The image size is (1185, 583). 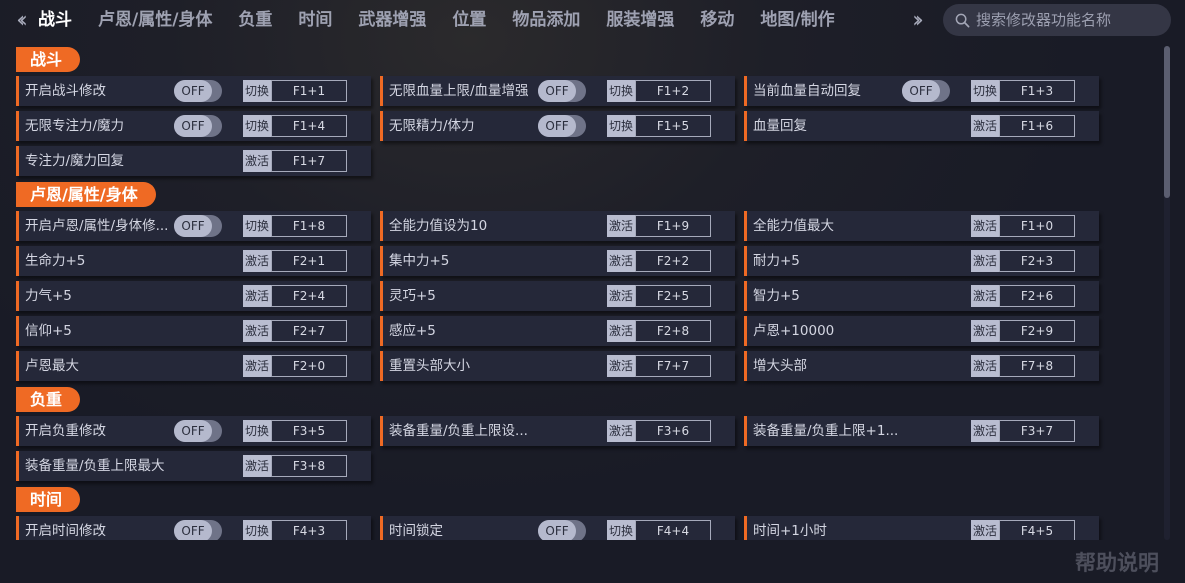 I want to click on hotkey-field: F1+3, so click(x=1037, y=91).